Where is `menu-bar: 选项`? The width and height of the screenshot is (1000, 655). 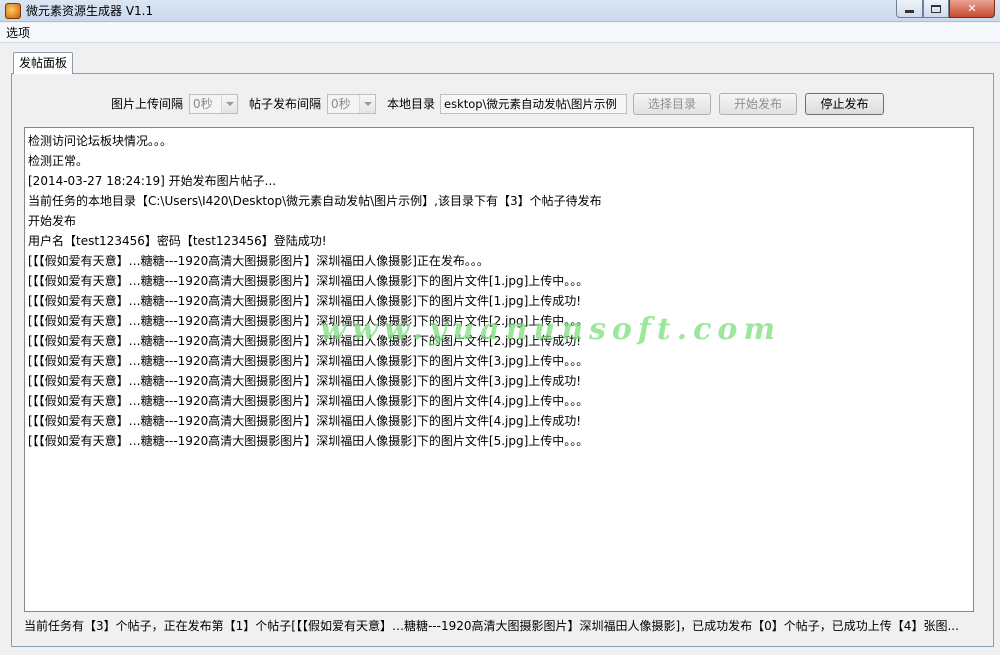
menu-bar: 选项 is located at coordinates (500, 33).